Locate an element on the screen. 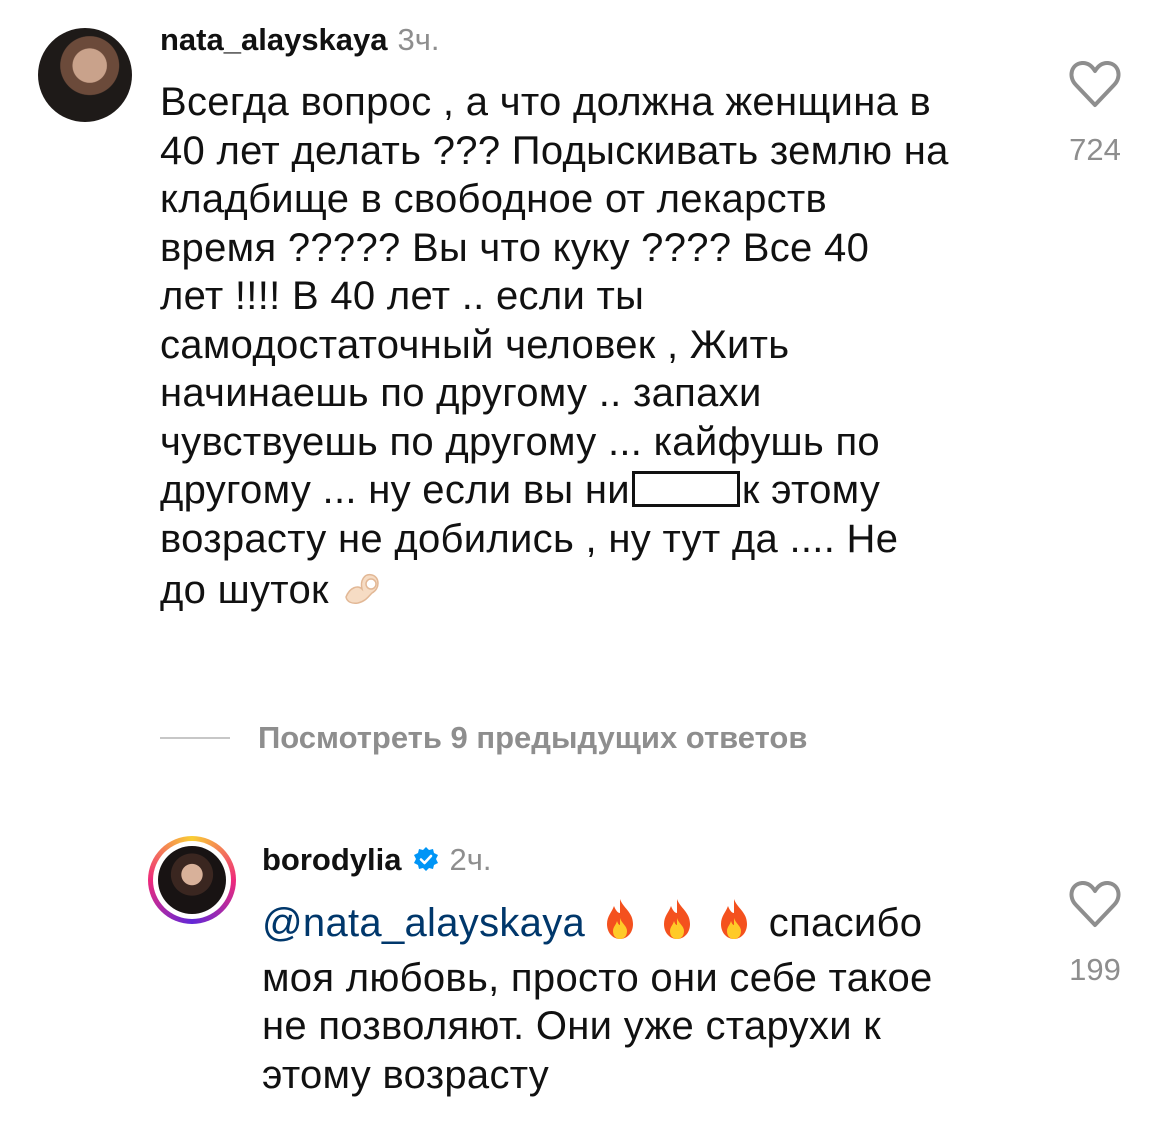  like-area: 199 is located at coordinates (1095, 934).